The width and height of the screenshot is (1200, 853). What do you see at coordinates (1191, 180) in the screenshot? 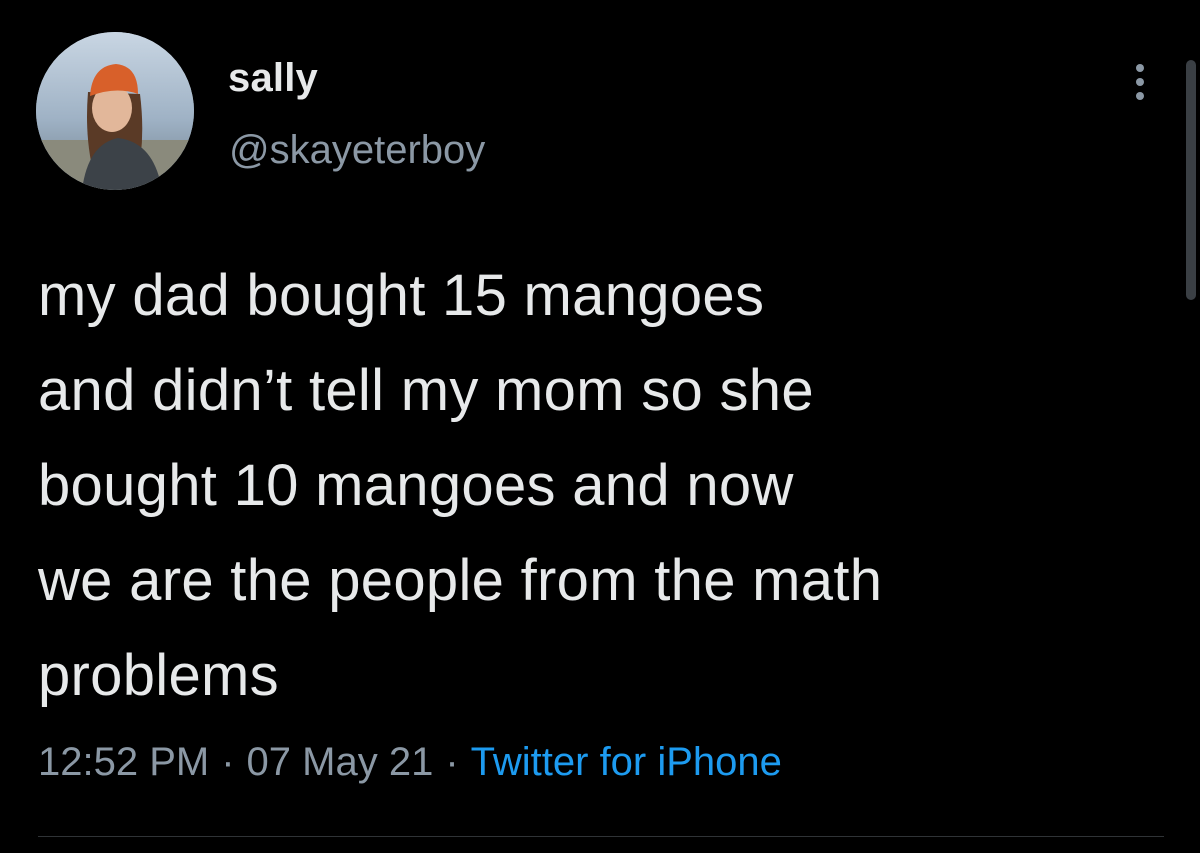
I see `scrollbar` at bounding box center [1191, 180].